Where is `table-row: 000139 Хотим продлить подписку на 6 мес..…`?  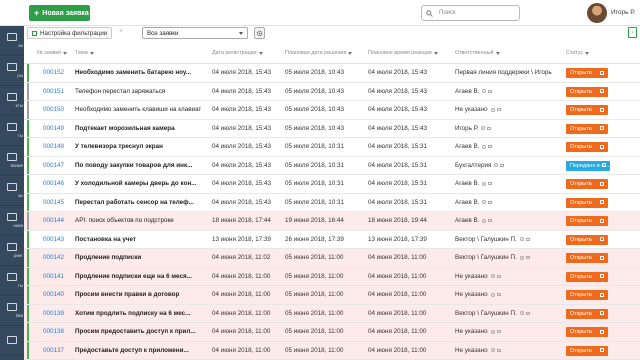
table-row: 000139 Хотим продлить подписку на 6 мес..… is located at coordinates (332, 313).